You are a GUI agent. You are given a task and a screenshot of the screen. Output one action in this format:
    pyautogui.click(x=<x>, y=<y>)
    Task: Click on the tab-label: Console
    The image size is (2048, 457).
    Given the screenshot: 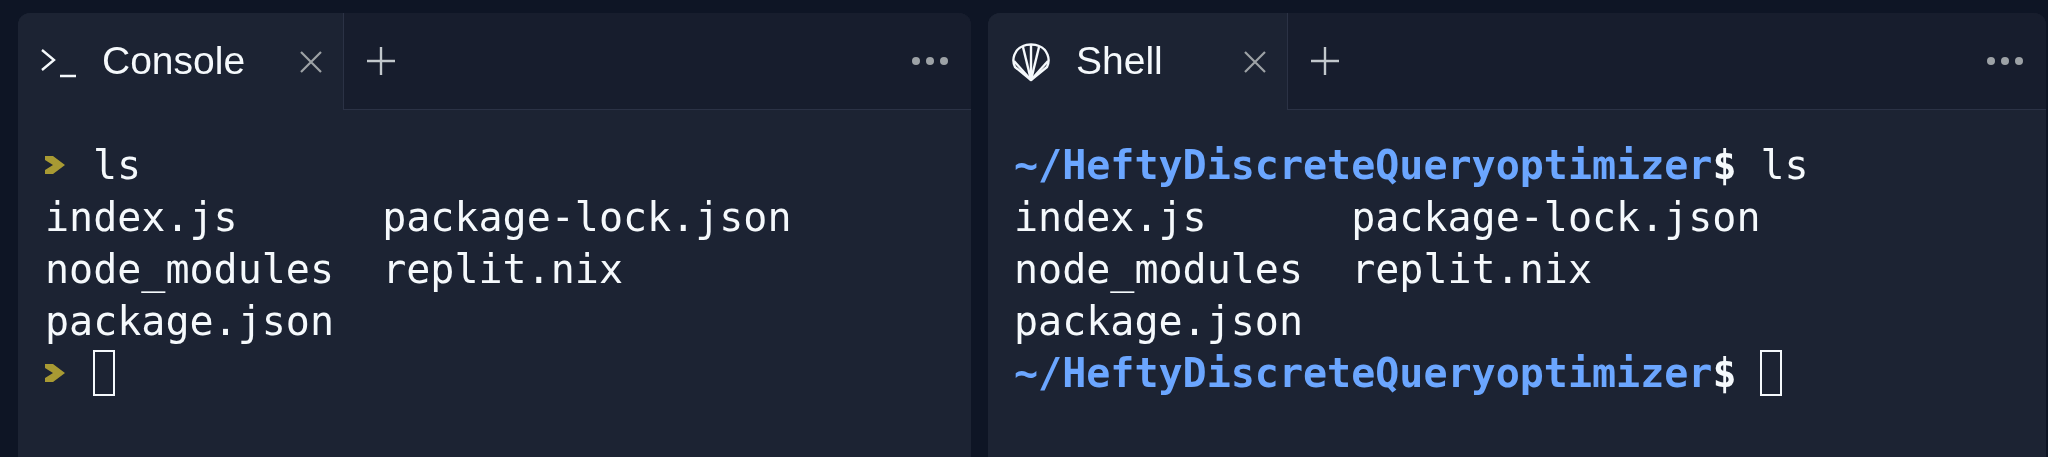 What is the action you would take?
    pyautogui.click(x=174, y=61)
    